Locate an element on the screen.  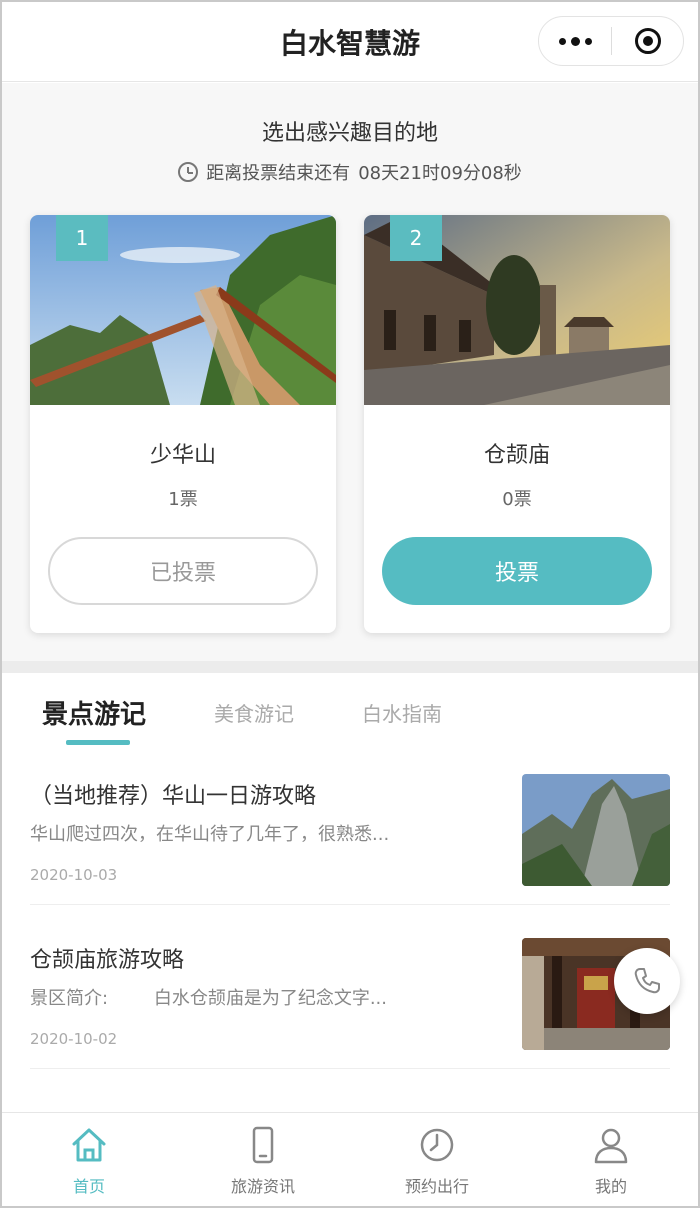
rank-badge: 2 is located at coordinates (416, 238).